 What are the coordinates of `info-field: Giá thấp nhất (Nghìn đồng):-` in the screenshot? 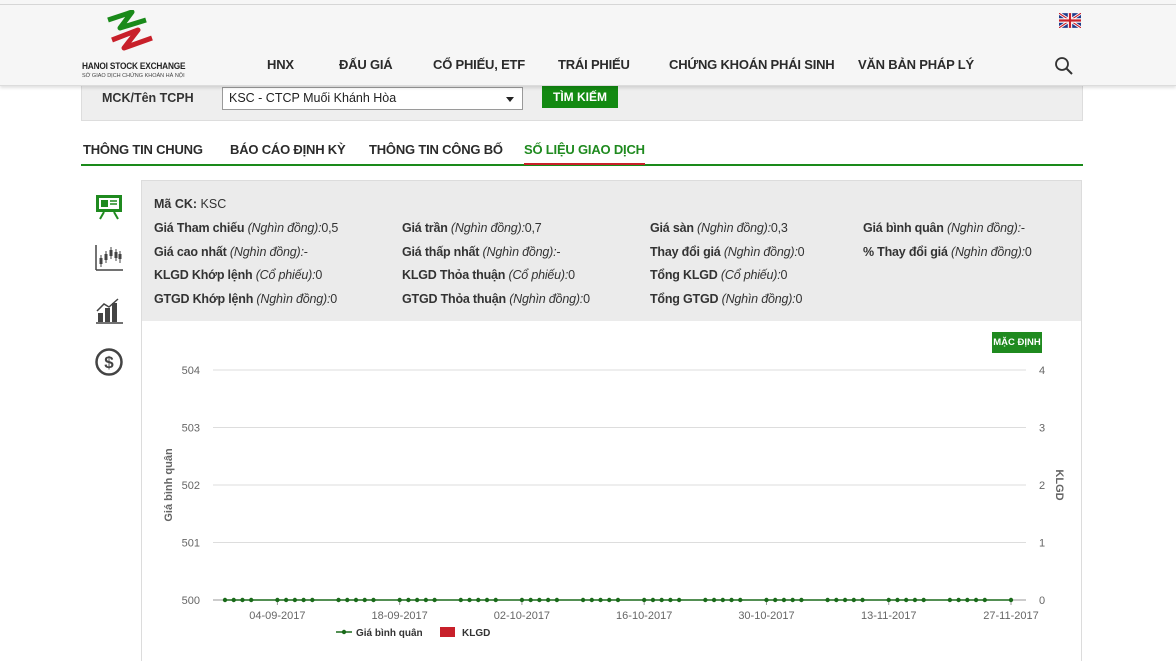 It's located at (481, 252).